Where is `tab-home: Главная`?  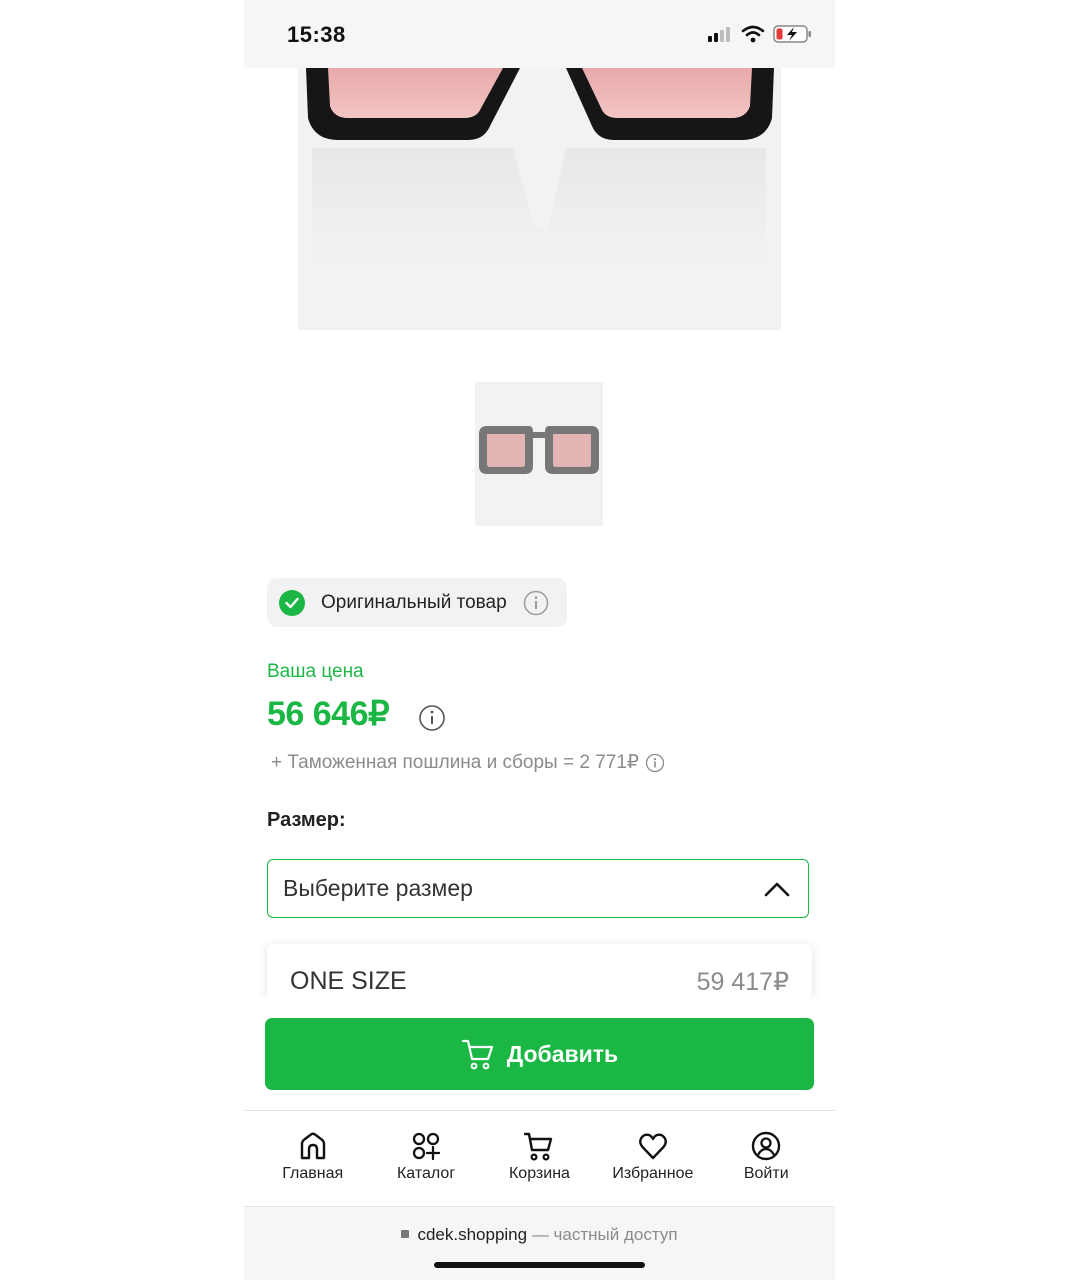 tab-home: Главная is located at coordinates (313, 1158).